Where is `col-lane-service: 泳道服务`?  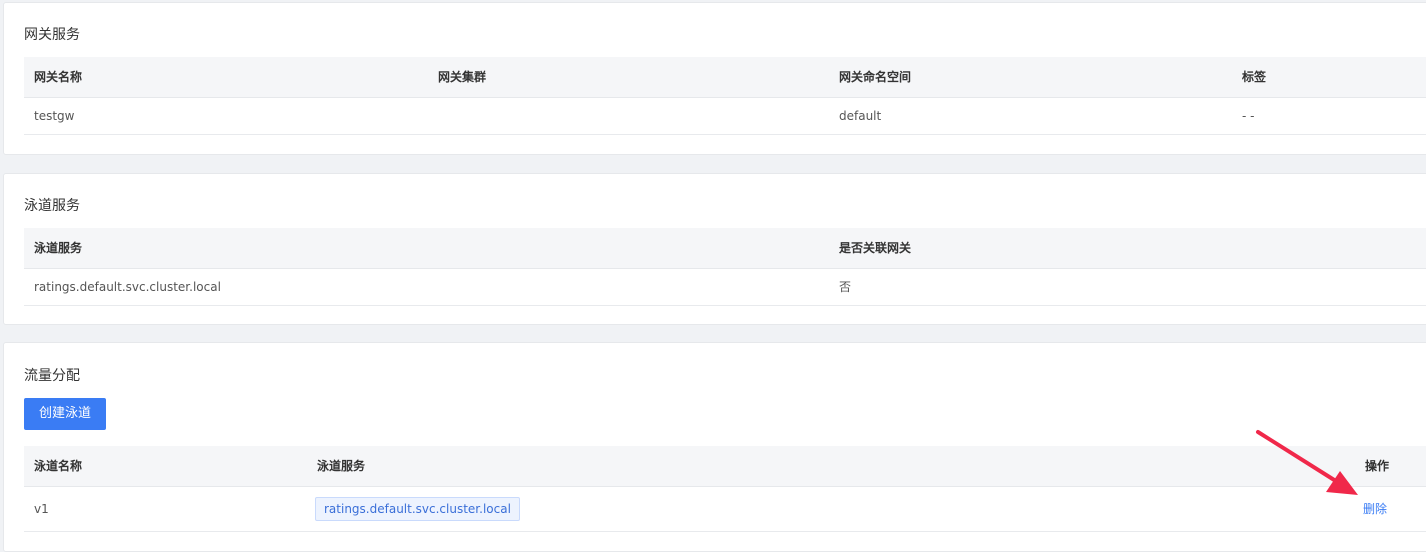
col-lane-service: 泳道服务 is located at coordinates (58, 248).